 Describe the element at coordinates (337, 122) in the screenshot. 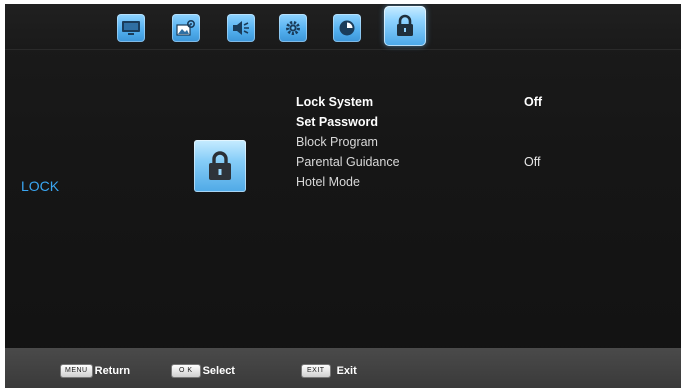

I see `menu-item-label: Set Password` at that location.